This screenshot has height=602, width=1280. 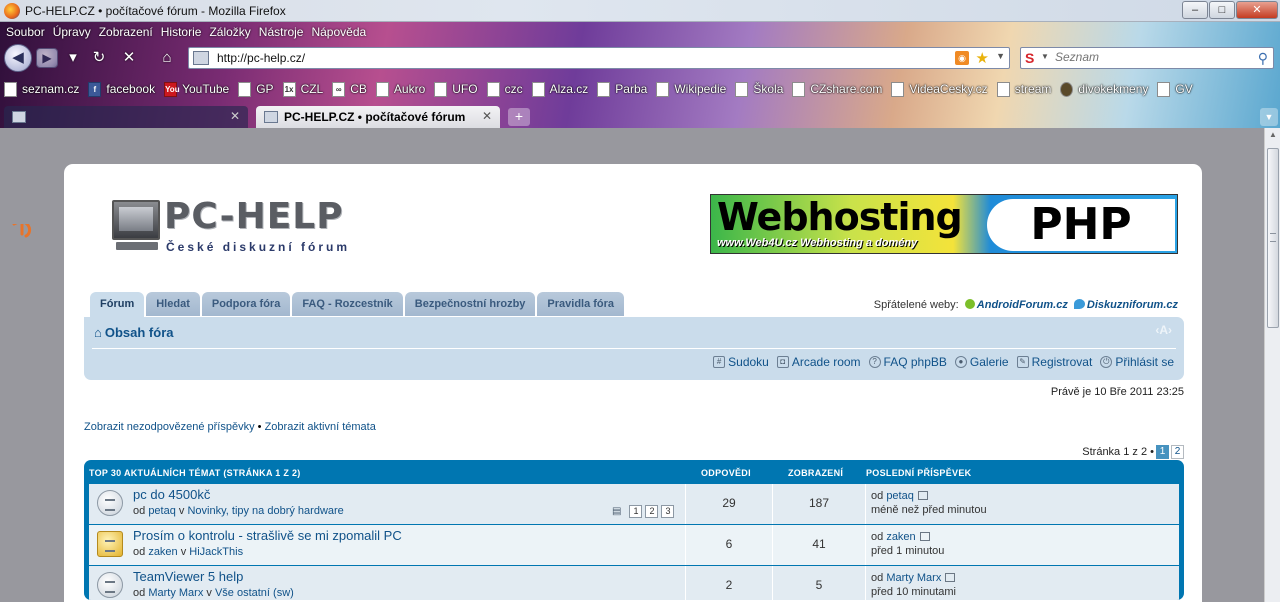 I want to click on tab-forum: Fórum, so click(x=117, y=304).